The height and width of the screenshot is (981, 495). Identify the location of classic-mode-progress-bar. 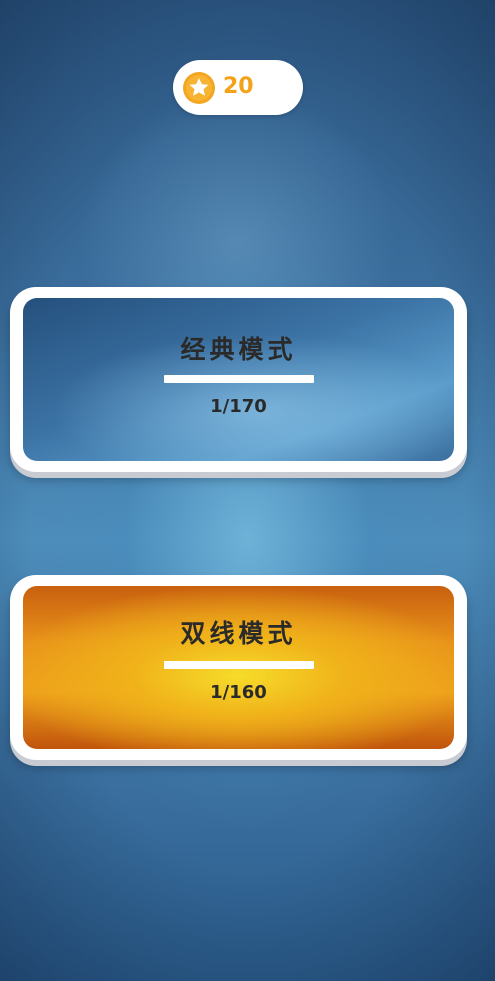
(239, 379).